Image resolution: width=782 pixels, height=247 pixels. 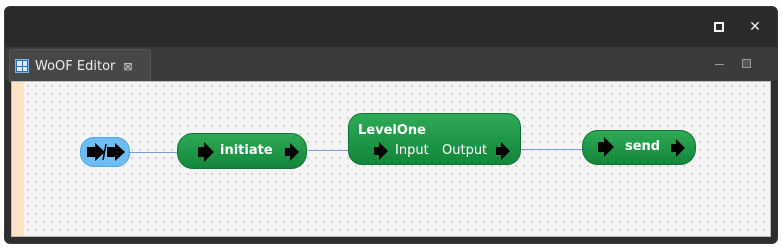 What do you see at coordinates (412, 150) in the screenshot?
I see `input-port-label: Input` at bounding box center [412, 150].